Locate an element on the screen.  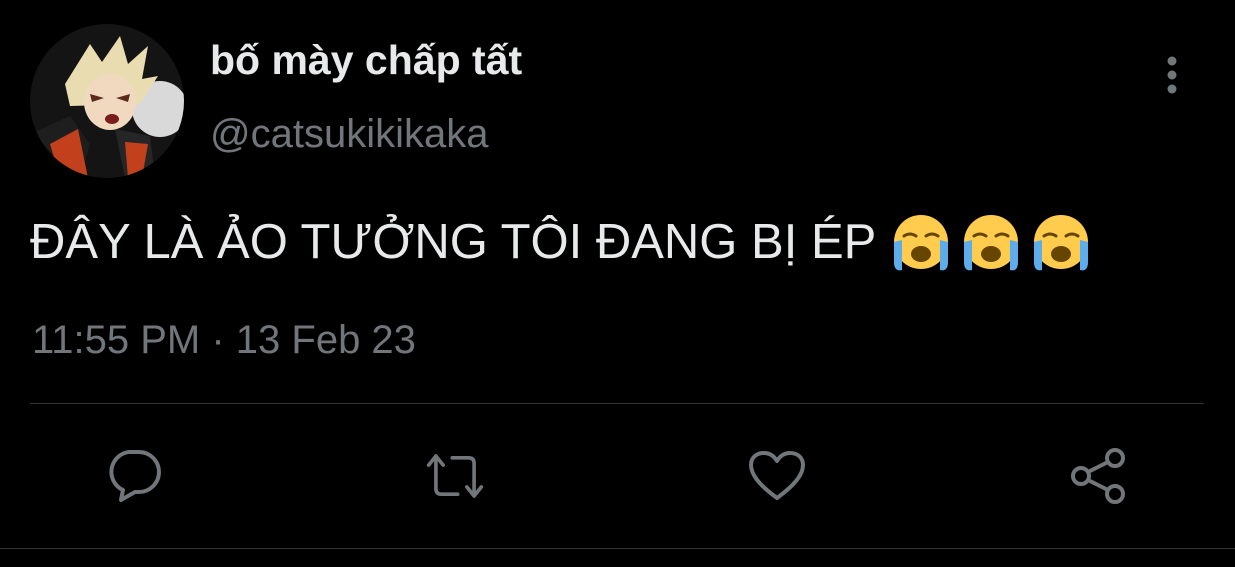
user-handle: @catsukikikaka is located at coordinates (349, 134).